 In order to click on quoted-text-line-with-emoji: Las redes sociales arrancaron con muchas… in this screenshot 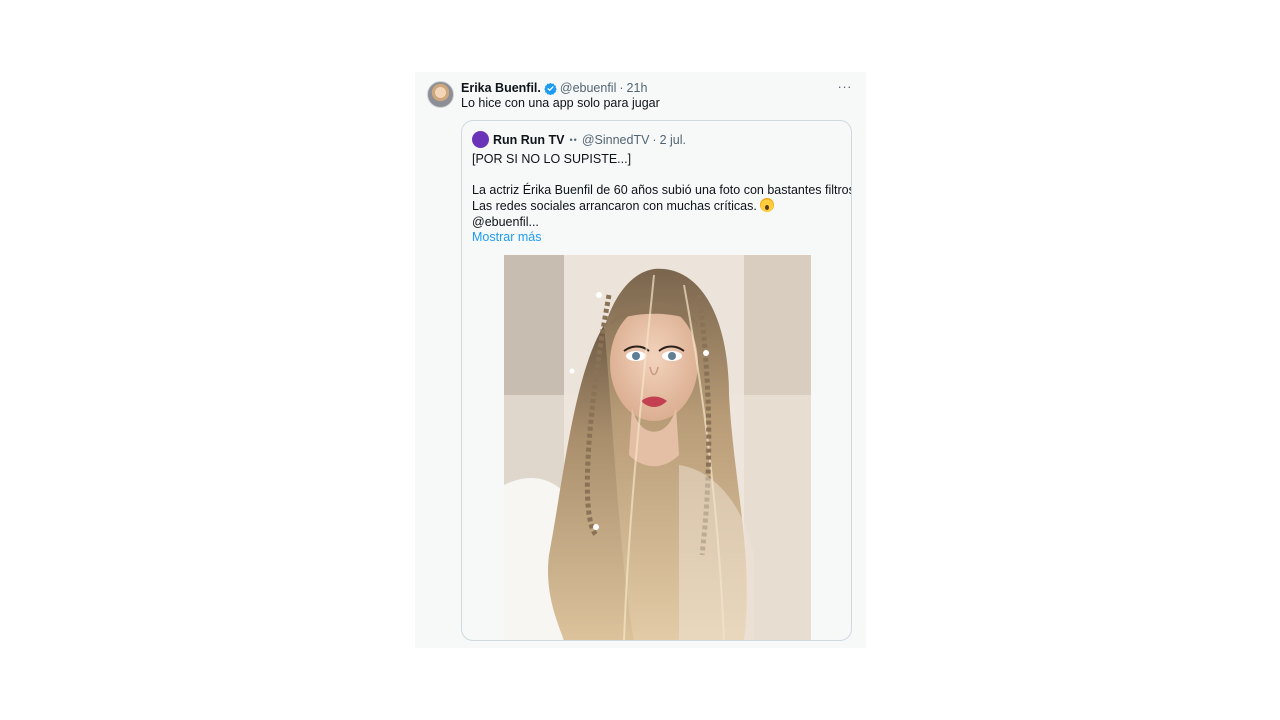, I will do `click(659, 206)`.